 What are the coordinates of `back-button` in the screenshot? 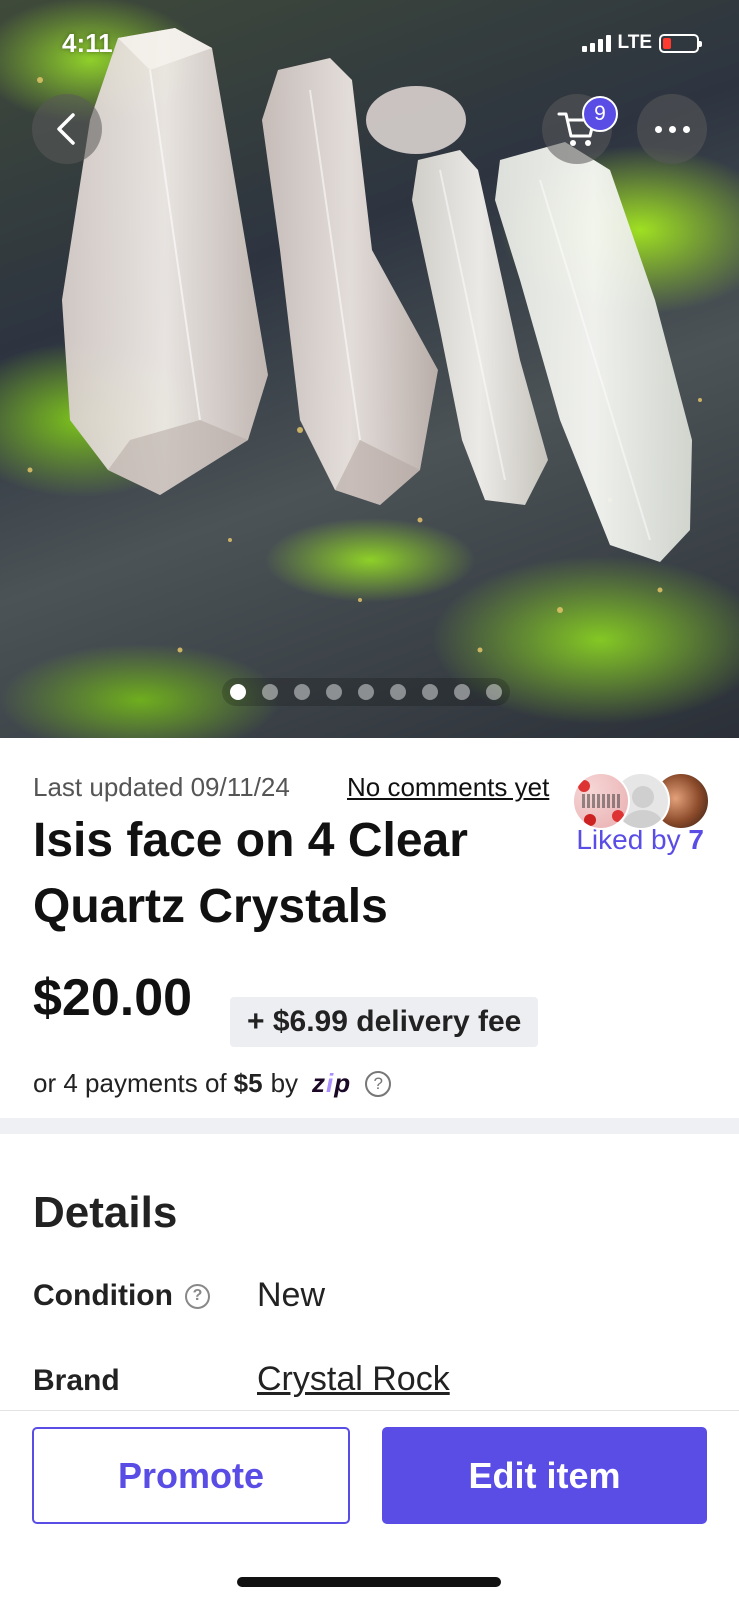 It's located at (67, 129).